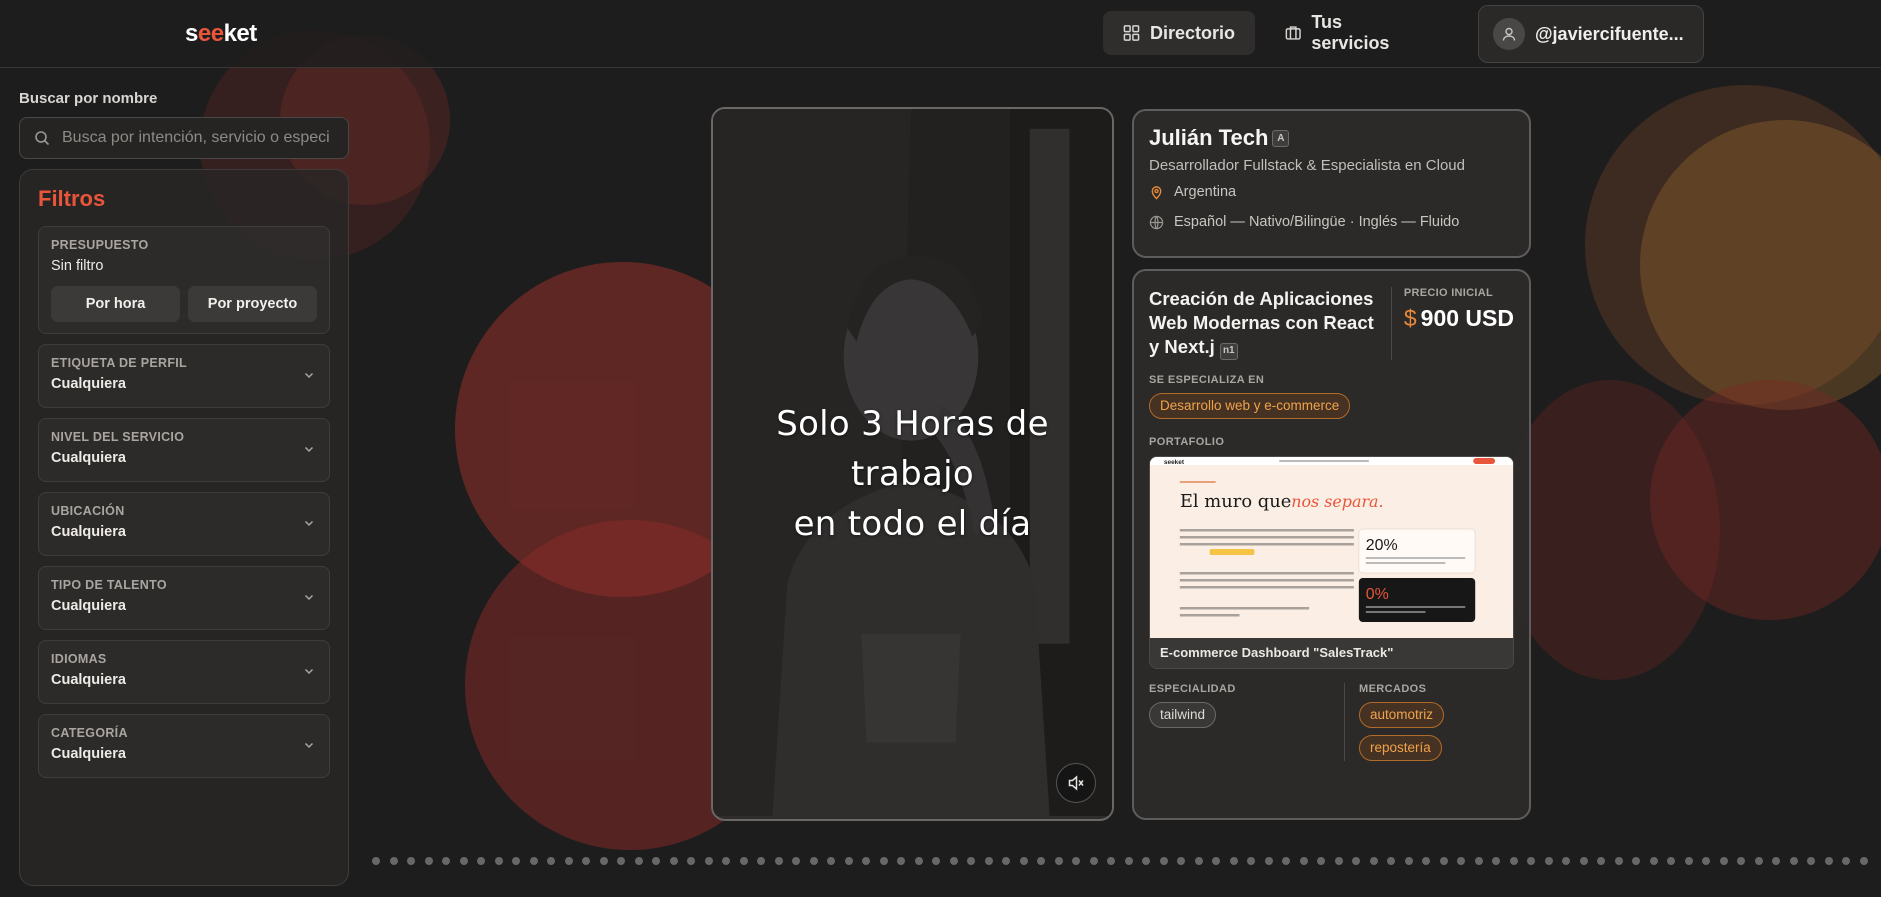 The height and width of the screenshot is (897, 1881). What do you see at coordinates (184, 598) in the screenshot?
I see `filter-tipo-talento: TIPO DE TALENTO Cualquiera` at bounding box center [184, 598].